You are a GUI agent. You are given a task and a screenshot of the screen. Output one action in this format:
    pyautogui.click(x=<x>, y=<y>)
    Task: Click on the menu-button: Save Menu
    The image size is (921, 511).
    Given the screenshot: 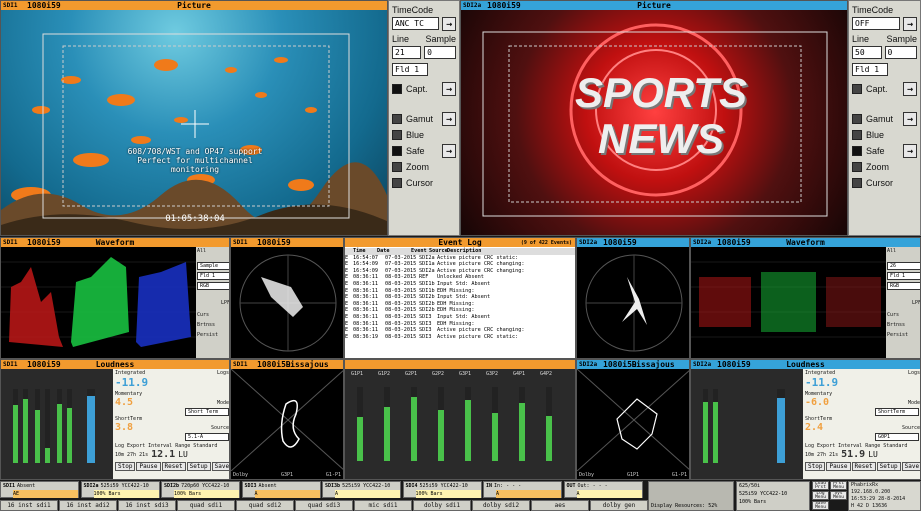 What is the action you would take?
    pyautogui.click(x=820, y=505)
    